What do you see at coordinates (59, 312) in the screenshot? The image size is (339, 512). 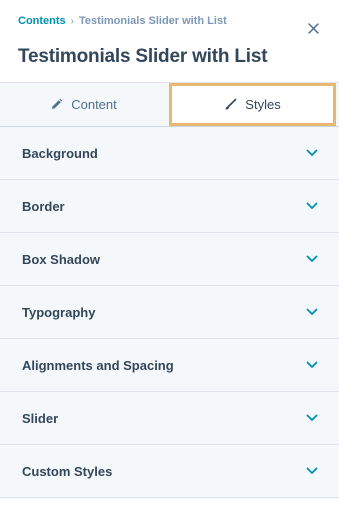 I see `section-label: Typography` at bounding box center [59, 312].